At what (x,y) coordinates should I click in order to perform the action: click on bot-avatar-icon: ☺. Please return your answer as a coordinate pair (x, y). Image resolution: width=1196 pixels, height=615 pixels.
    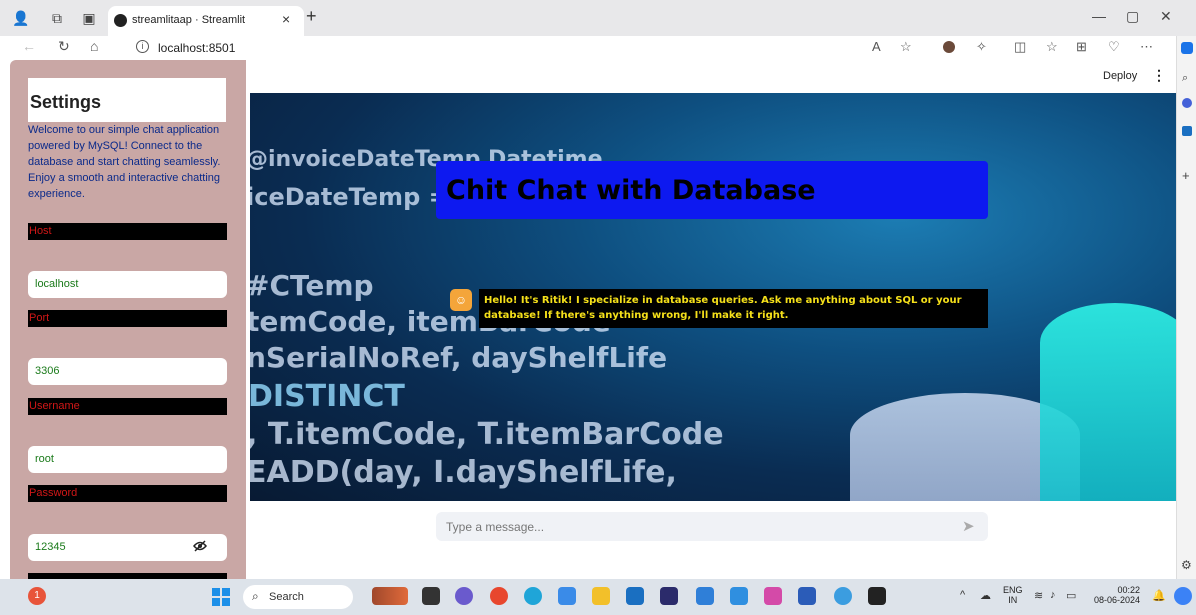
    Looking at the image, I should click on (461, 300).